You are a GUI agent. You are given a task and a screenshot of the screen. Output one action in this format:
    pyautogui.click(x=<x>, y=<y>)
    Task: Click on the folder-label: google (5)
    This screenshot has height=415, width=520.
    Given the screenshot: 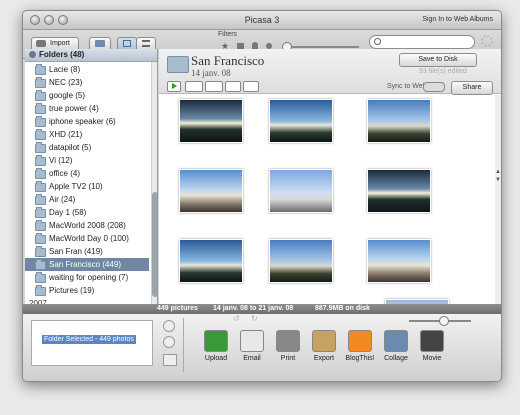 What is the action you would take?
    pyautogui.click(x=67, y=95)
    